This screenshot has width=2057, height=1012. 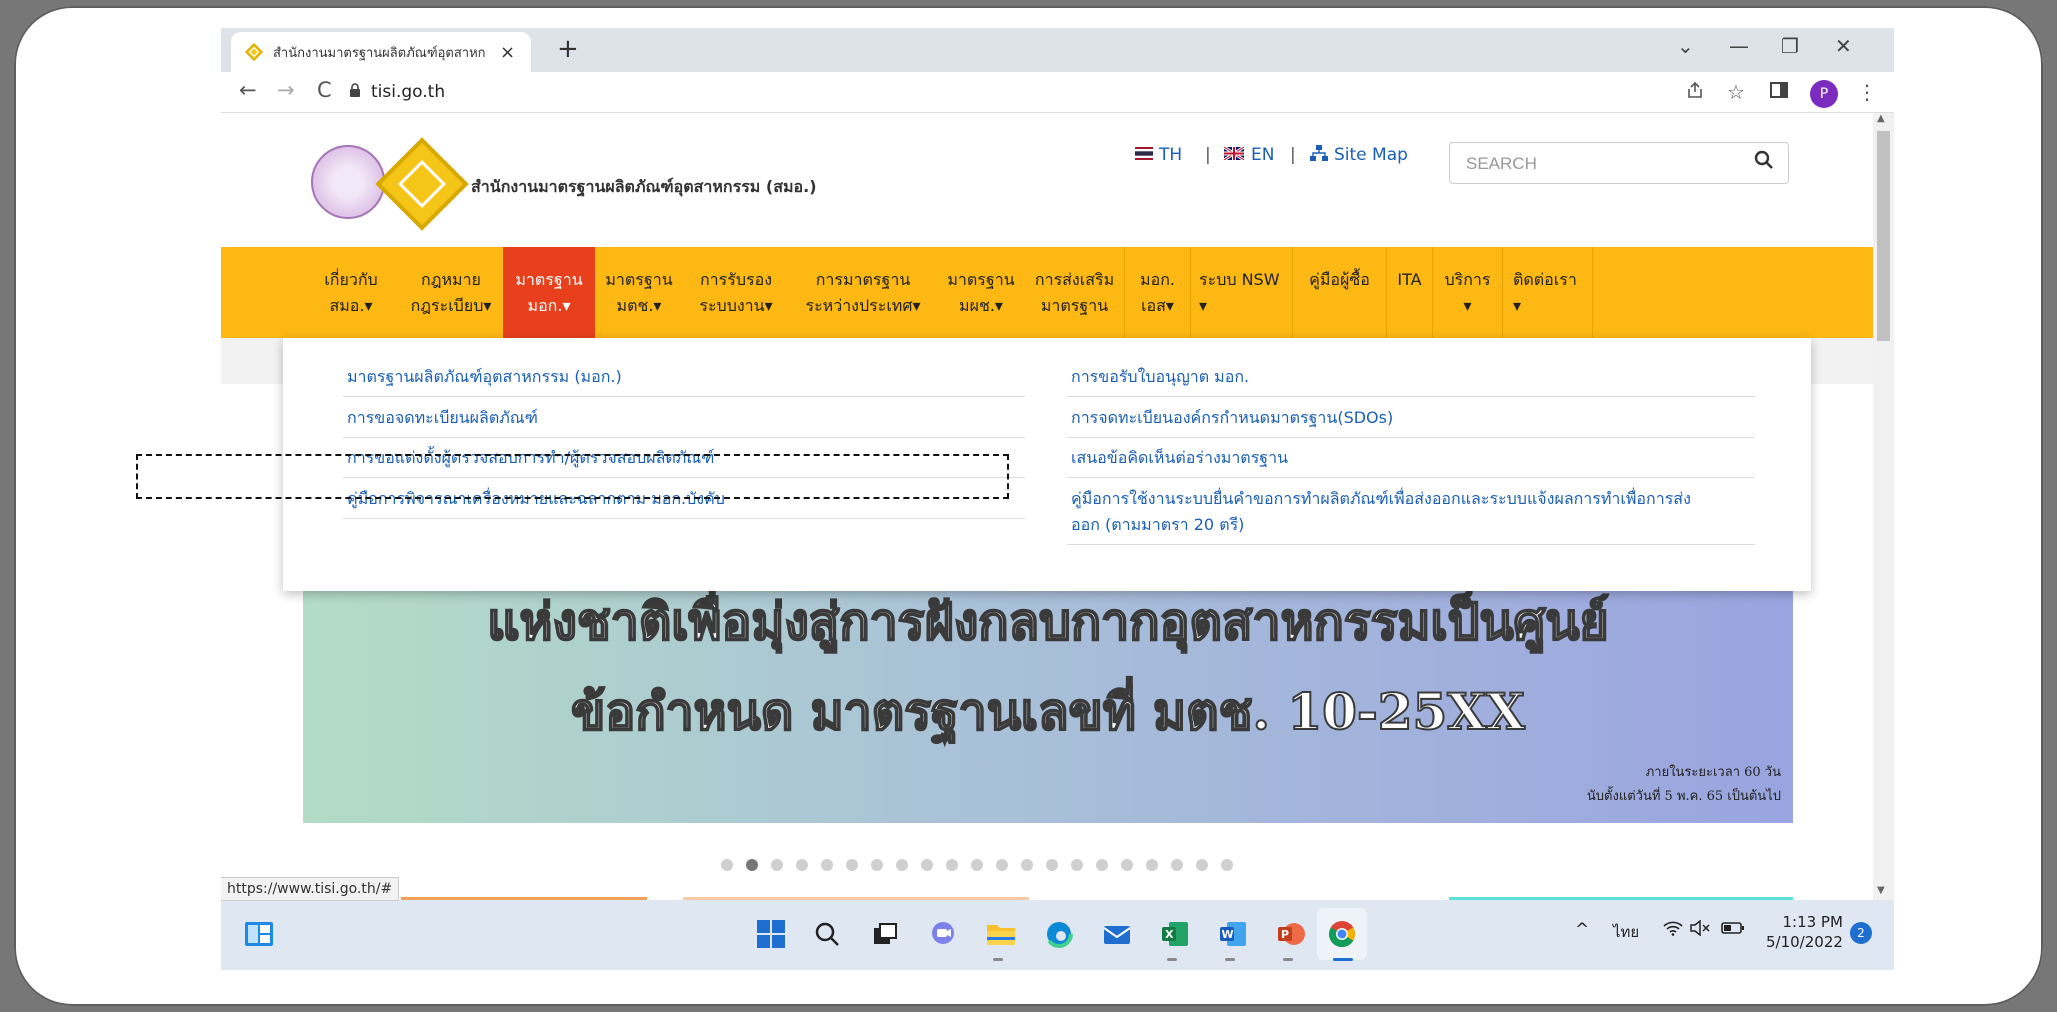 What do you see at coordinates (827, 934) in the screenshot?
I see `search-taskbar-icon` at bounding box center [827, 934].